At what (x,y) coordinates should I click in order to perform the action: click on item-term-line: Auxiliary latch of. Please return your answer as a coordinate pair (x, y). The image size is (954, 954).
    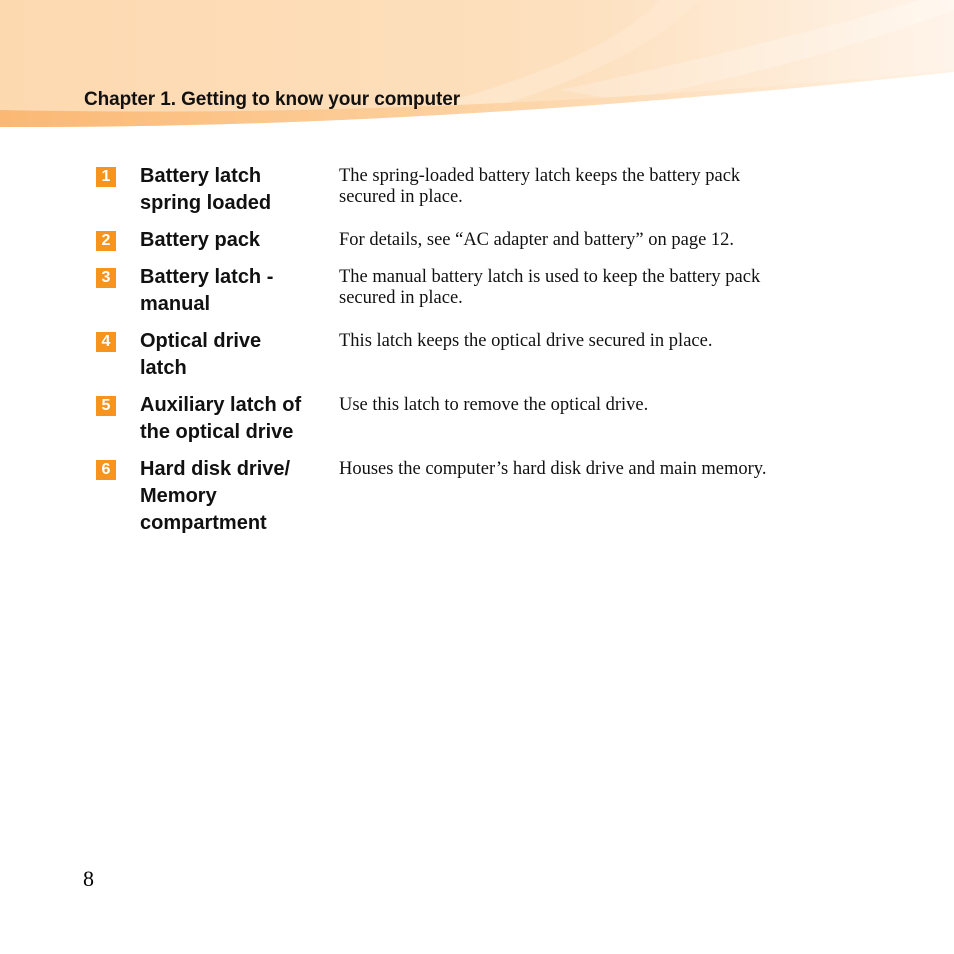
    Looking at the image, I should click on (221, 405).